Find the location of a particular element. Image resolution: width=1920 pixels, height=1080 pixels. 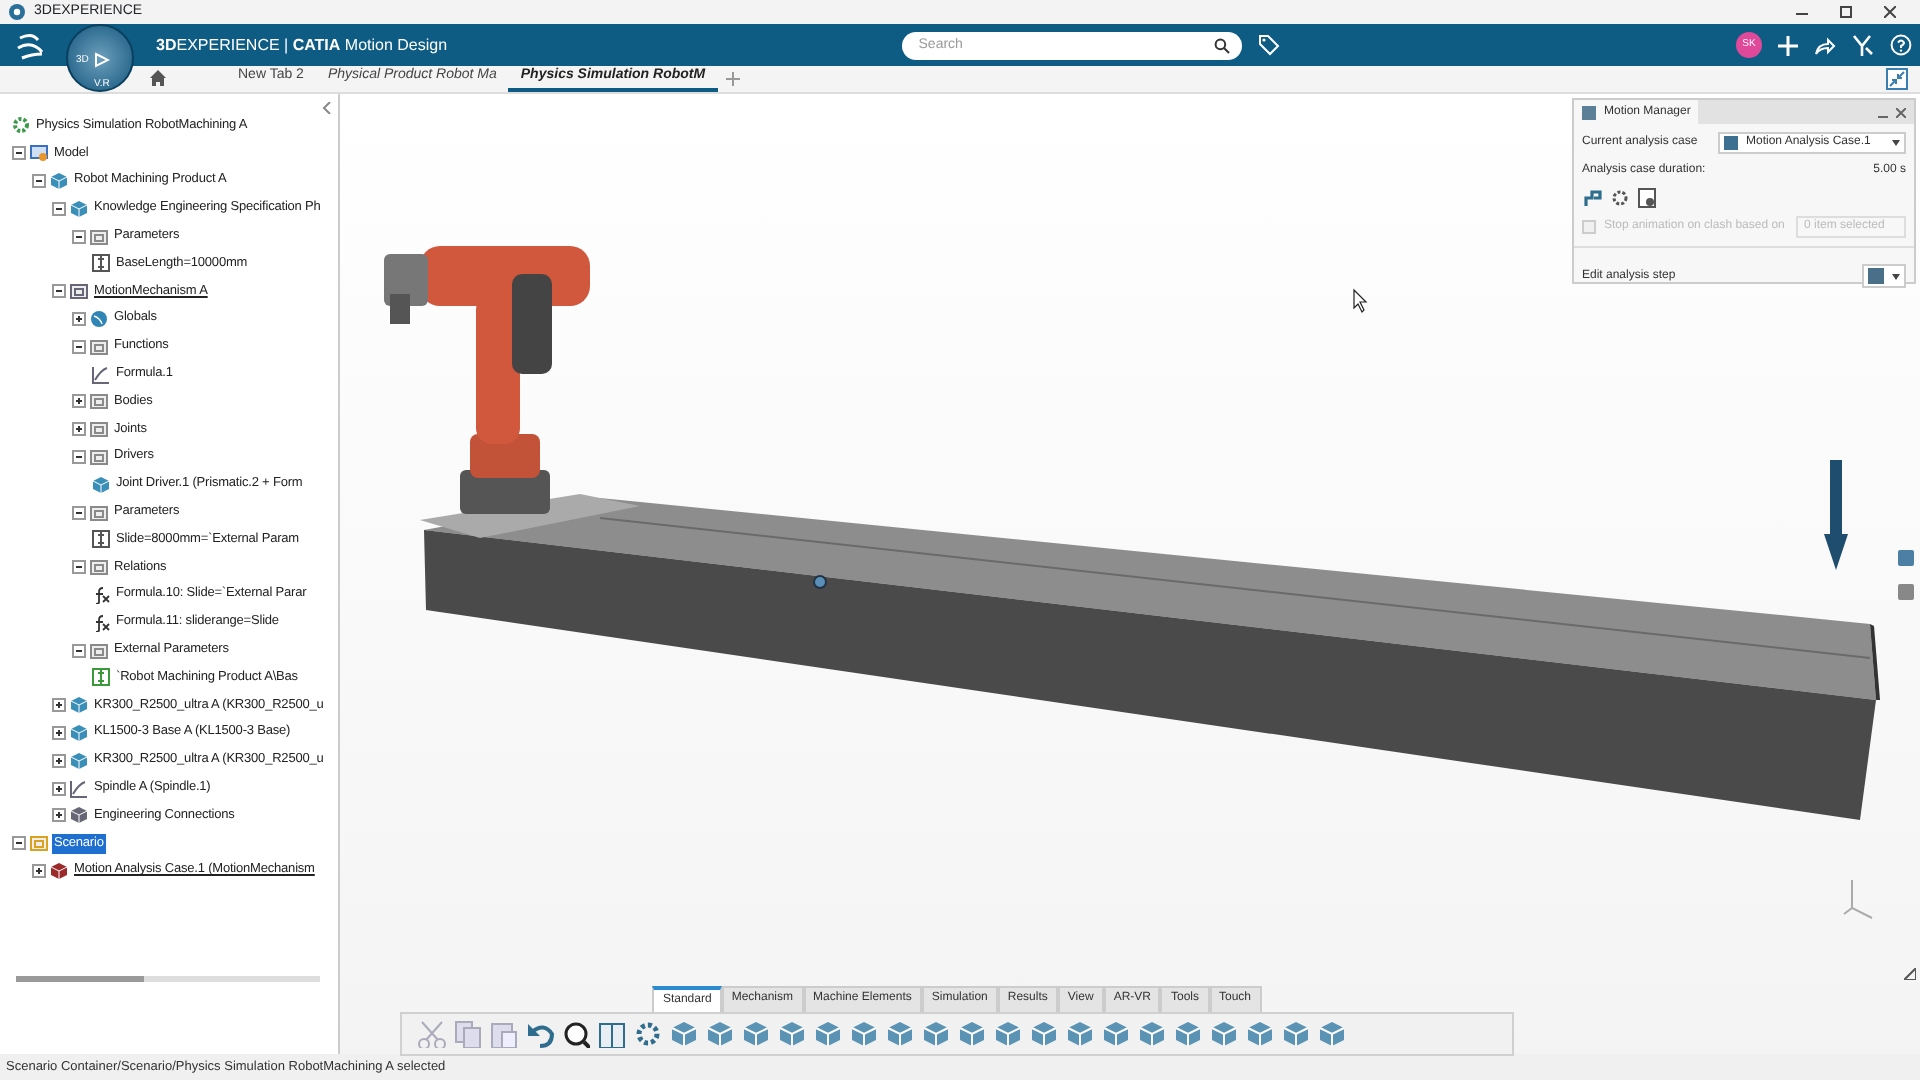

corner-arrow-icon is located at coordinates (1910, 974).